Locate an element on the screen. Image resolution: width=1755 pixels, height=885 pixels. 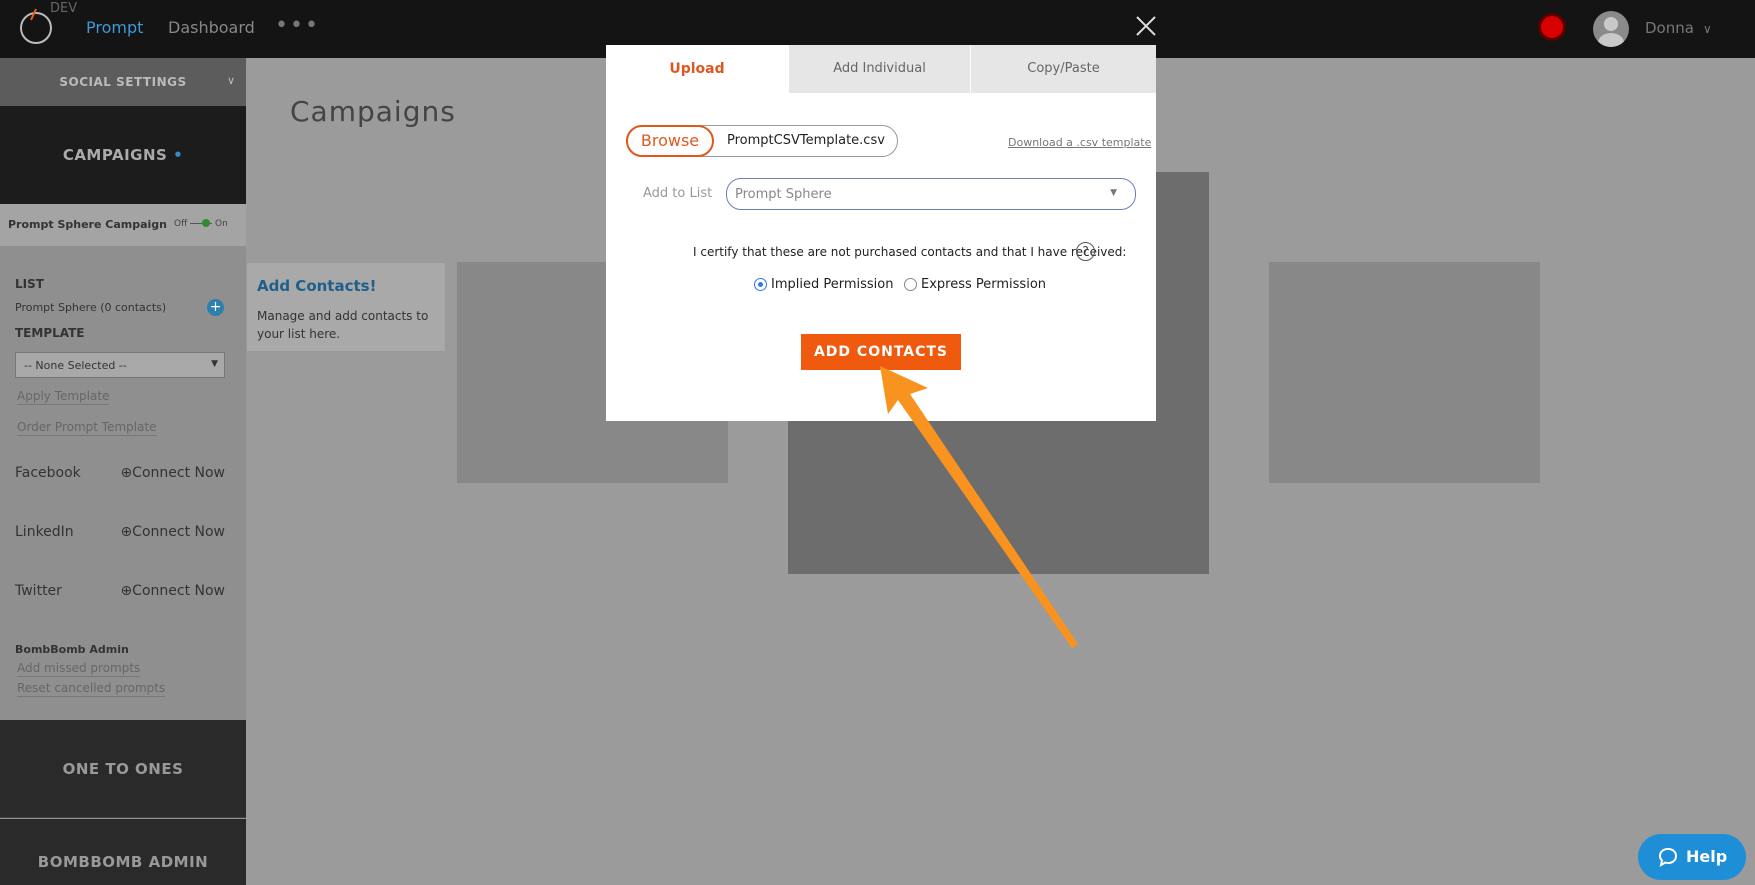
tab-copy-paste: Copy/Paste is located at coordinates (1063, 69).